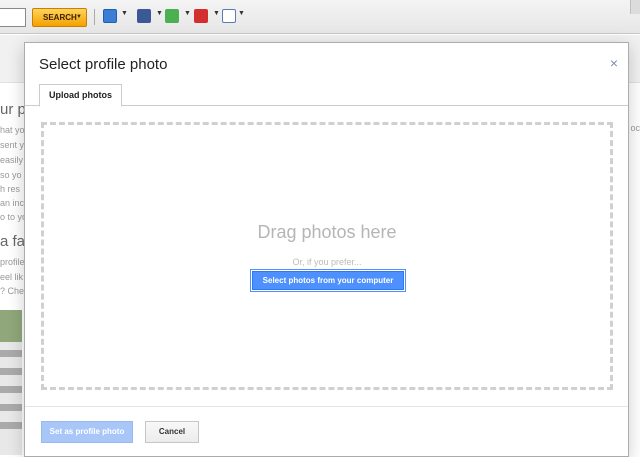 This screenshot has width=640, height=457. What do you see at coordinates (327, 232) in the screenshot?
I see `dropzone-title: Drag photos here` at bounding box center [327, 232].